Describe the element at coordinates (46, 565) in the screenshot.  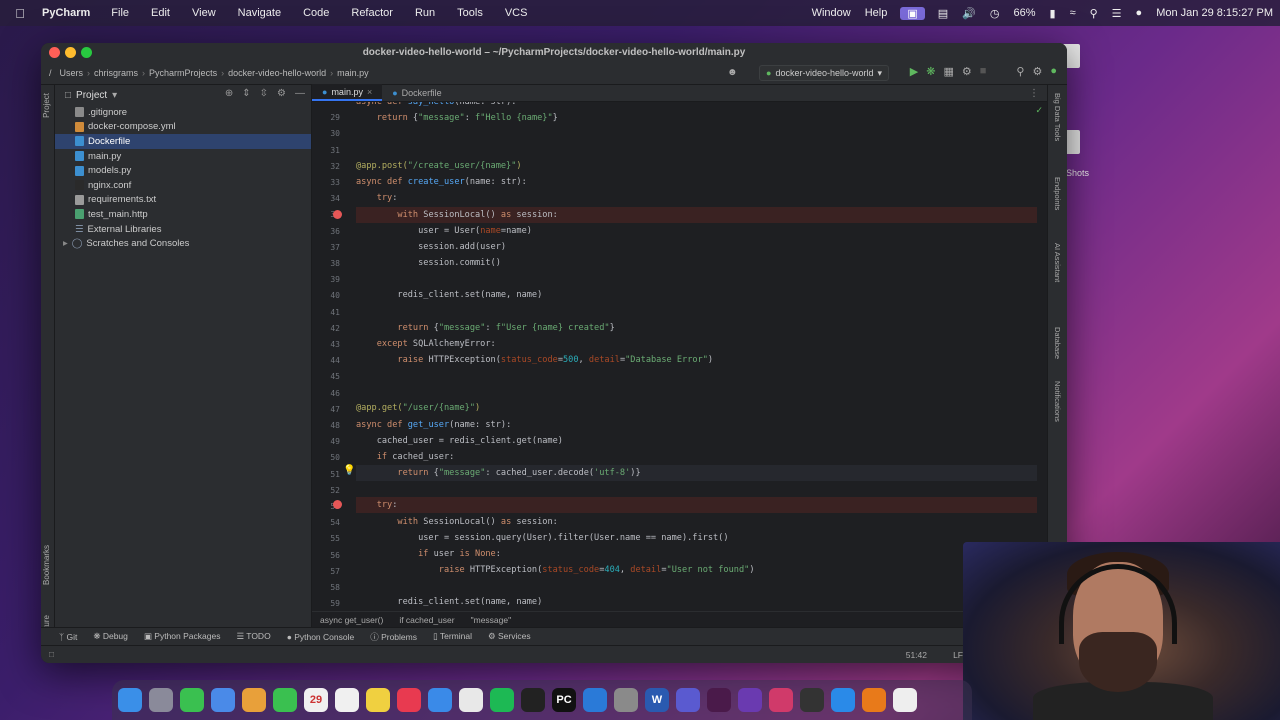
I see `bookmarks-tool-button: Bookmarks` at that location.